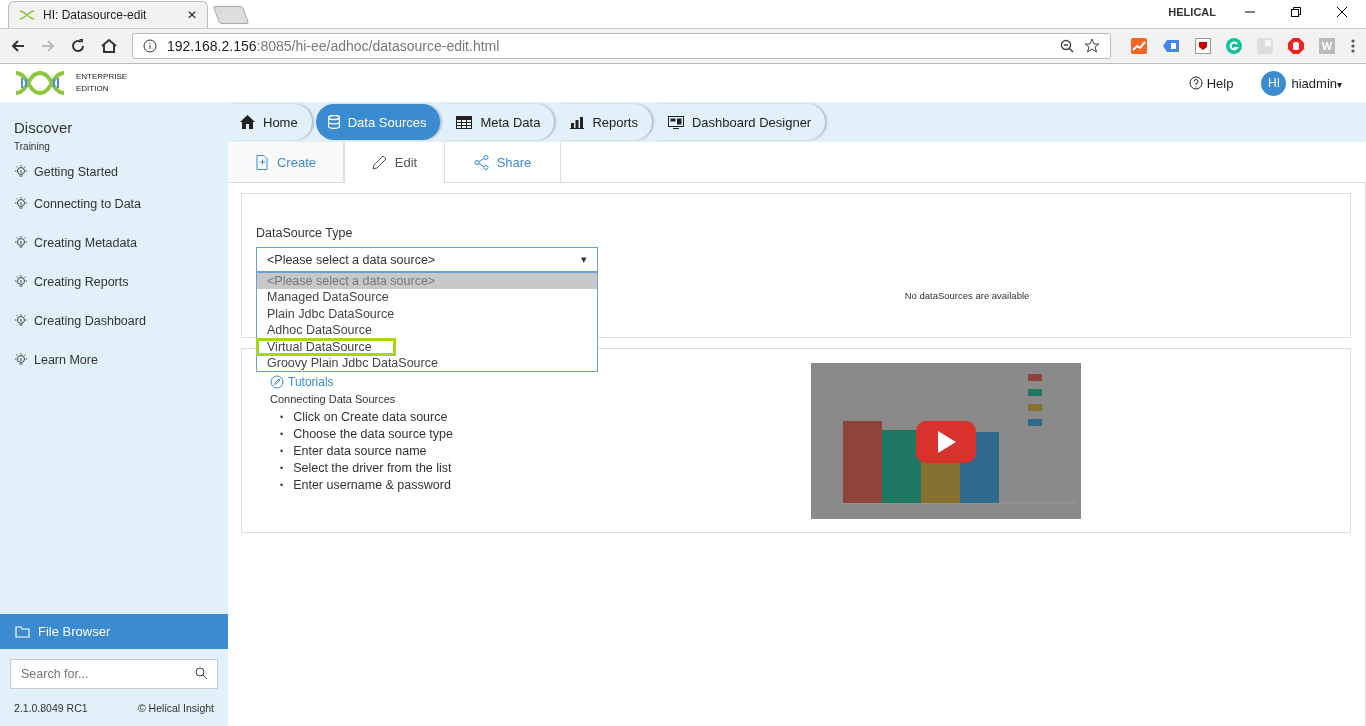 The height and width of the screenshot is (726, 1366). What do you see at coordinates (333, 399) in the screenshot?
I see `tutorial-heading: Connecting Data Sources` at bounding box center [333, 399].